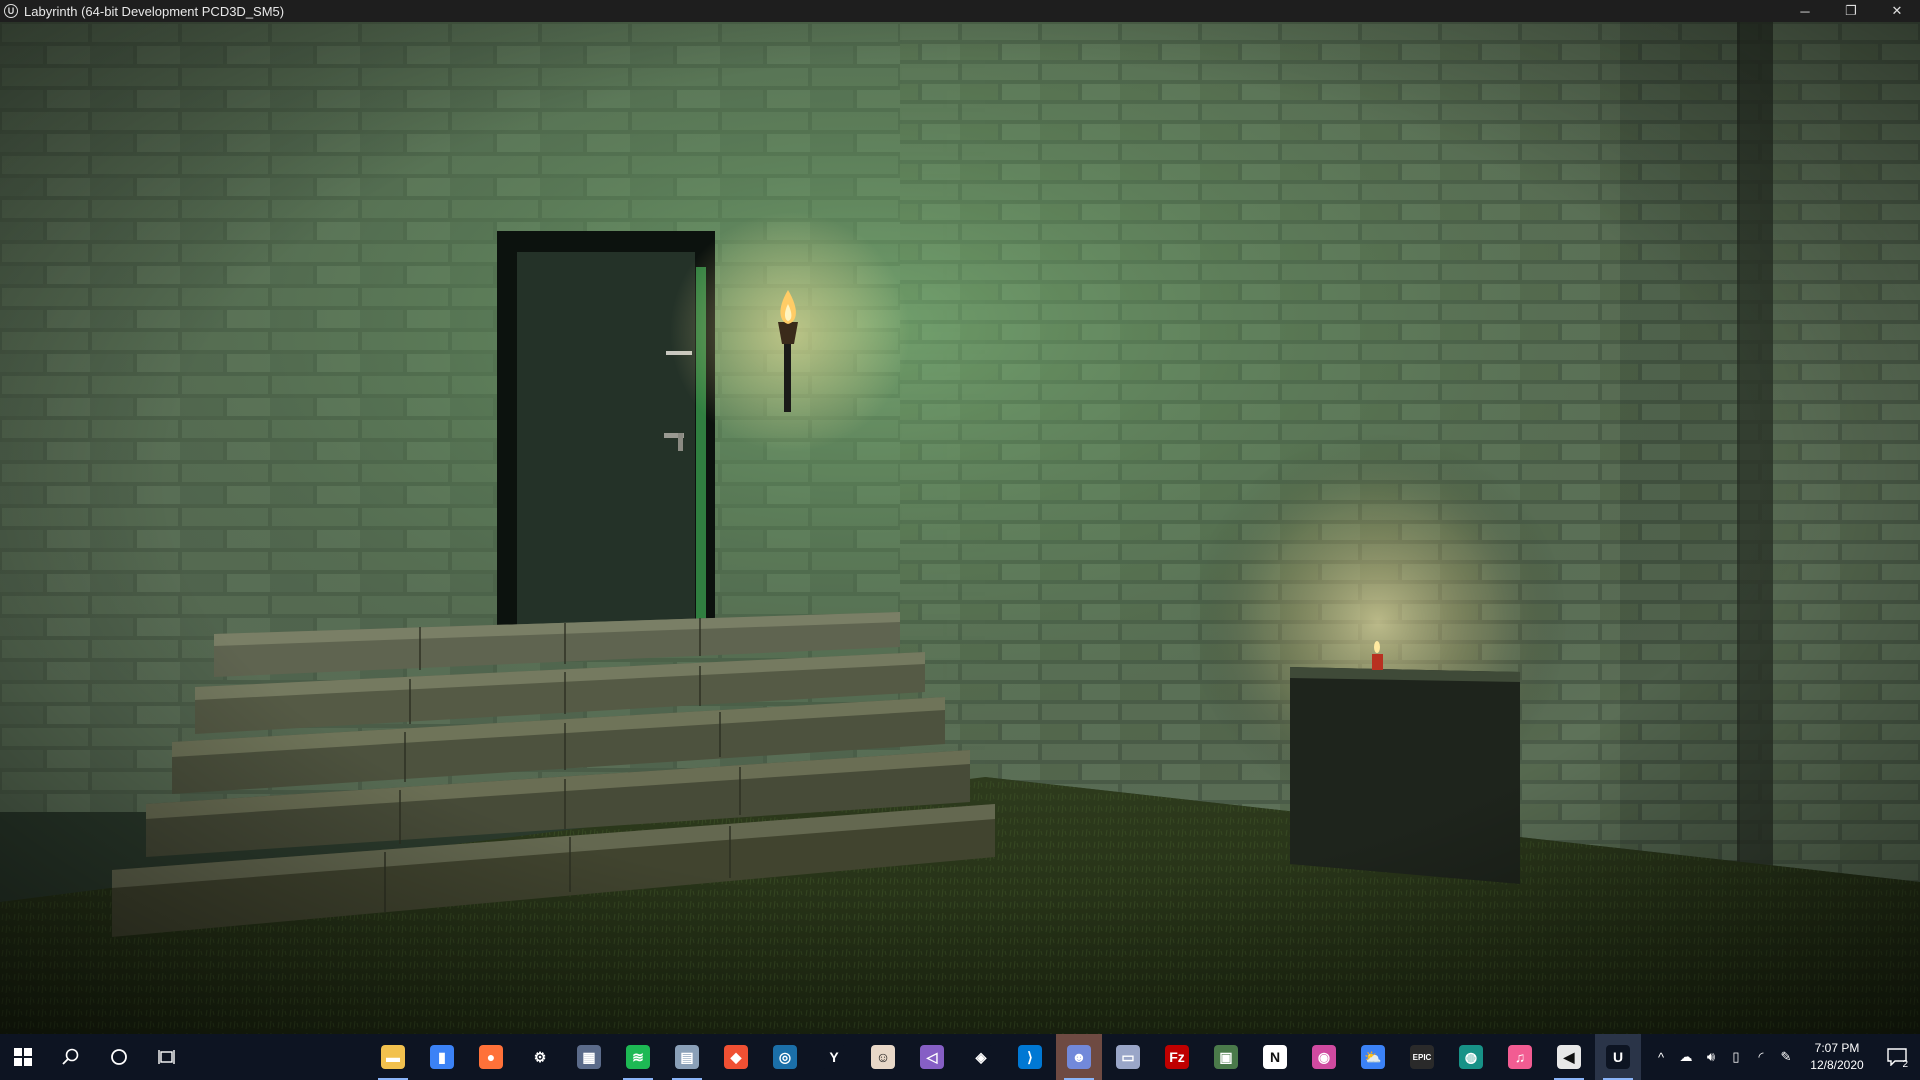 This screenshot has height=1080, width=1920. I want to click on taskbar-app-discord: ☻, so click(1079, 1057).